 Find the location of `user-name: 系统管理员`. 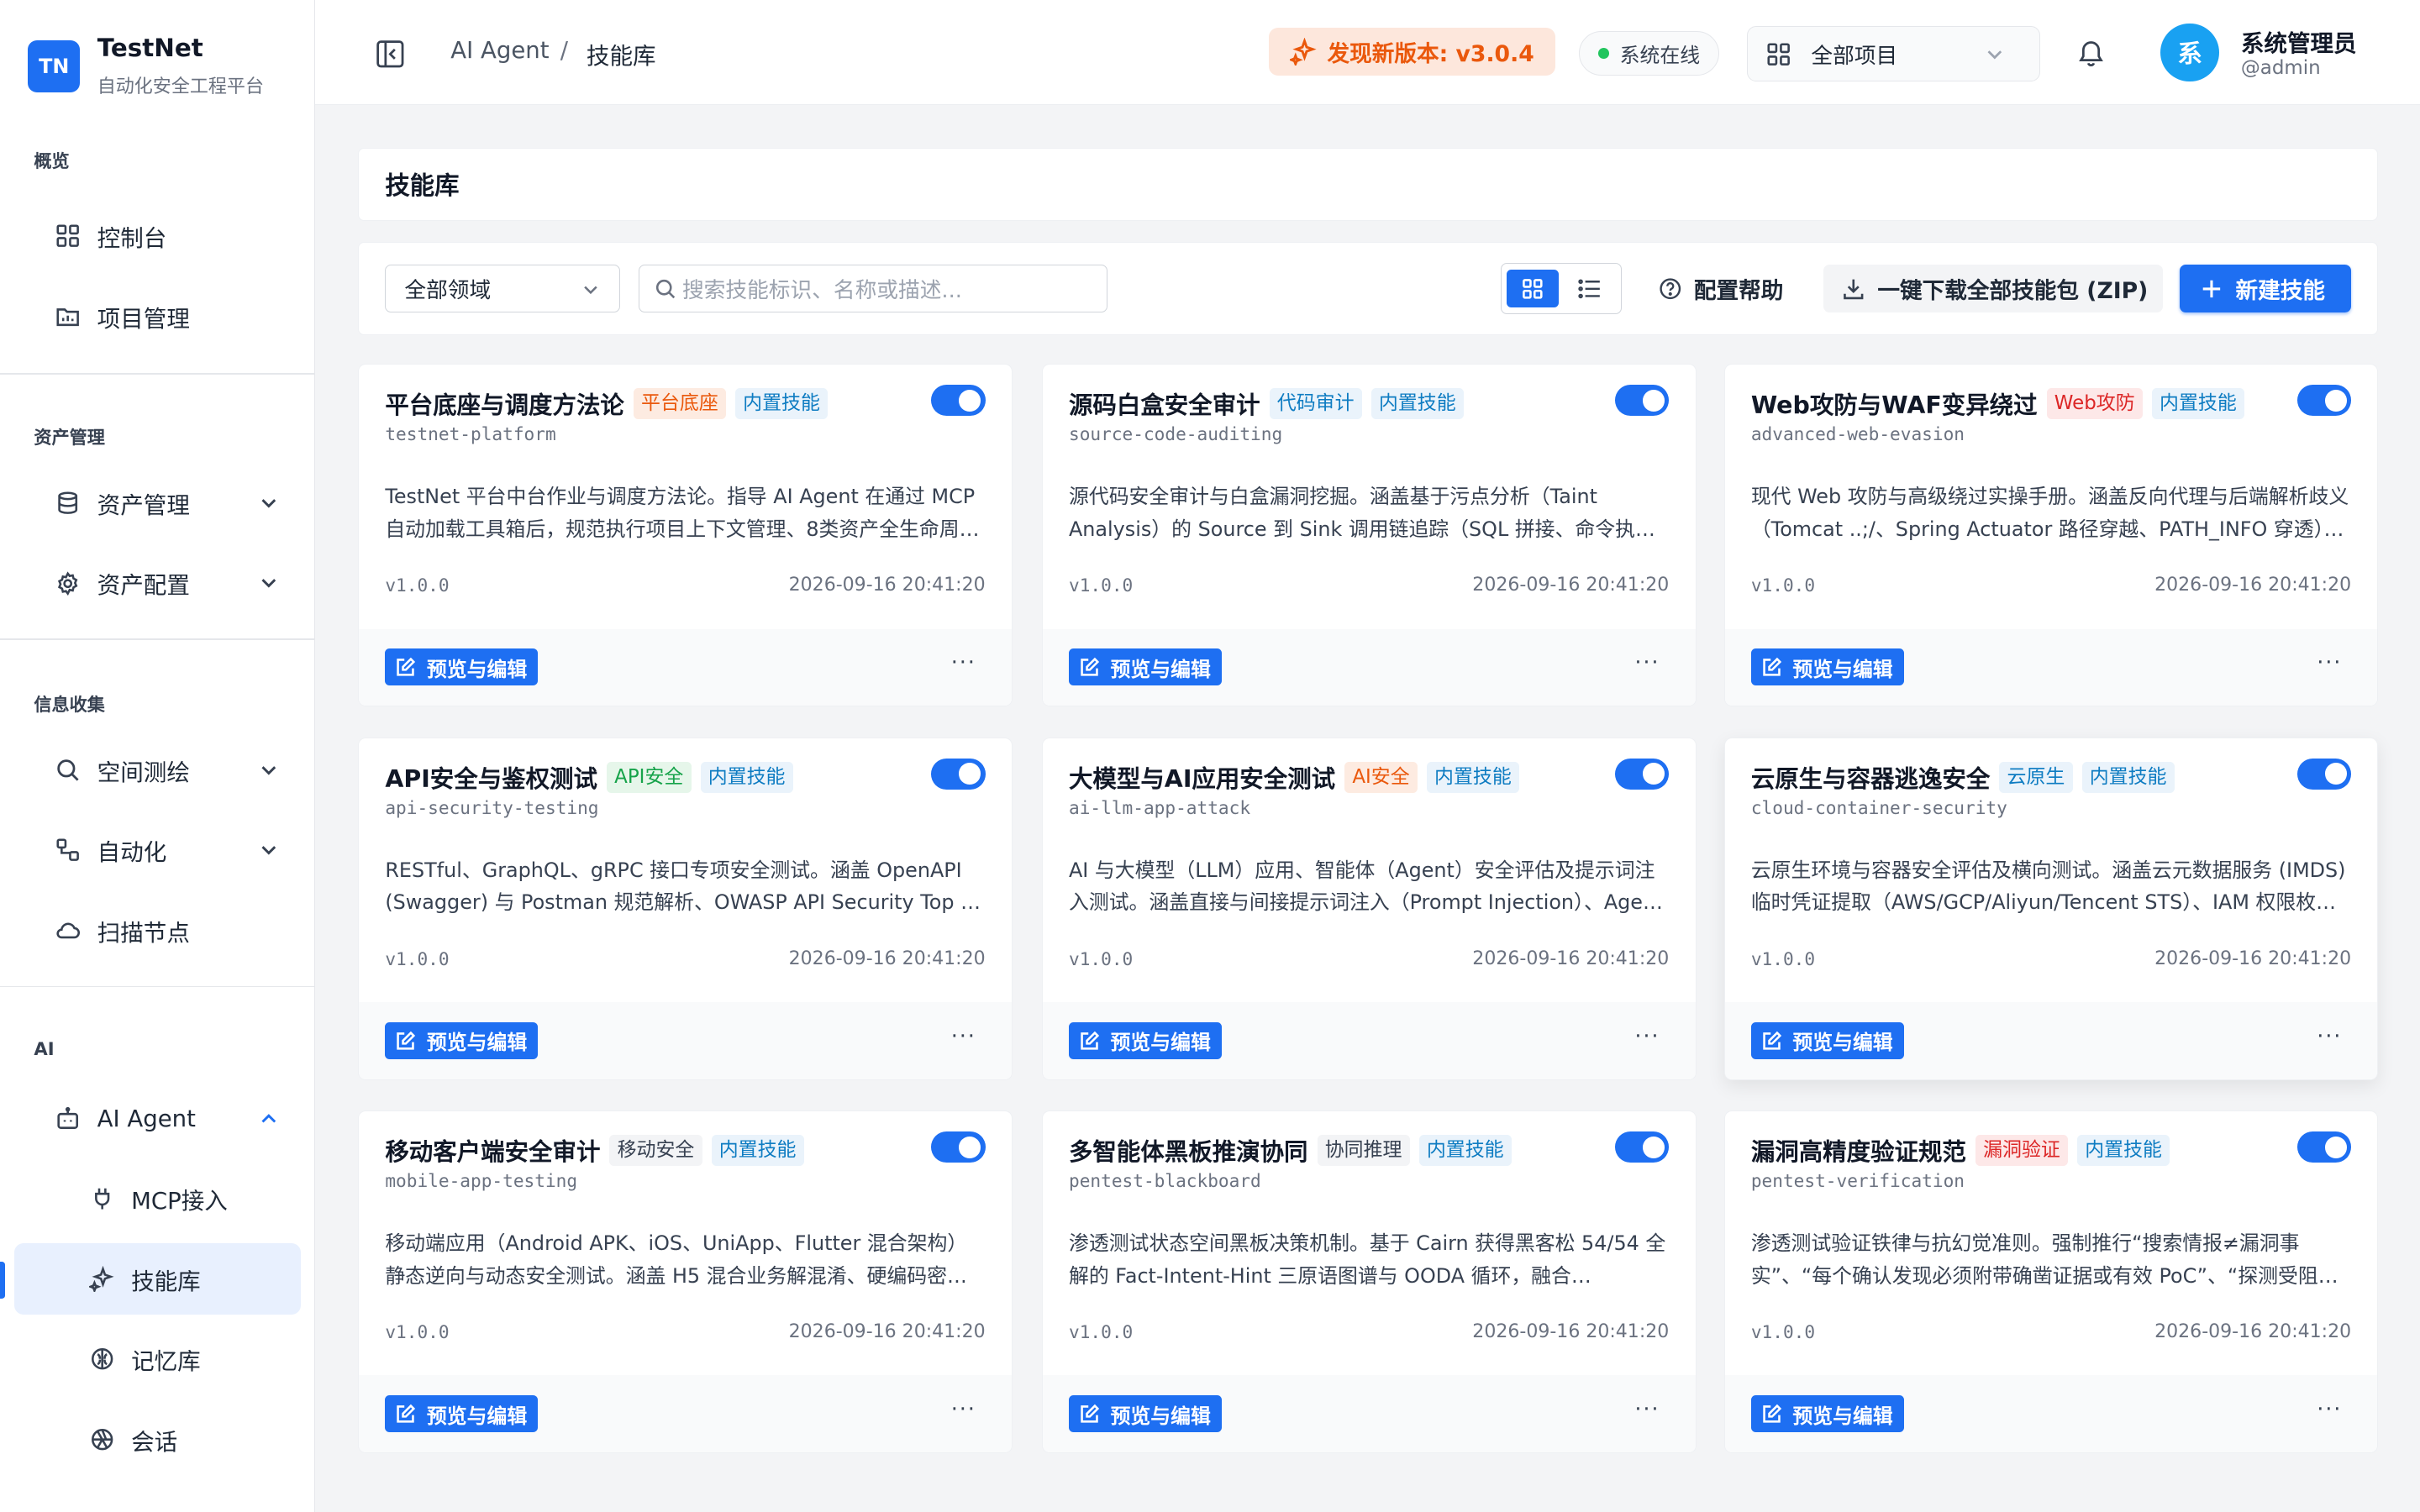

user-name: 系统管理员 is located at coordinates (2299, 41).